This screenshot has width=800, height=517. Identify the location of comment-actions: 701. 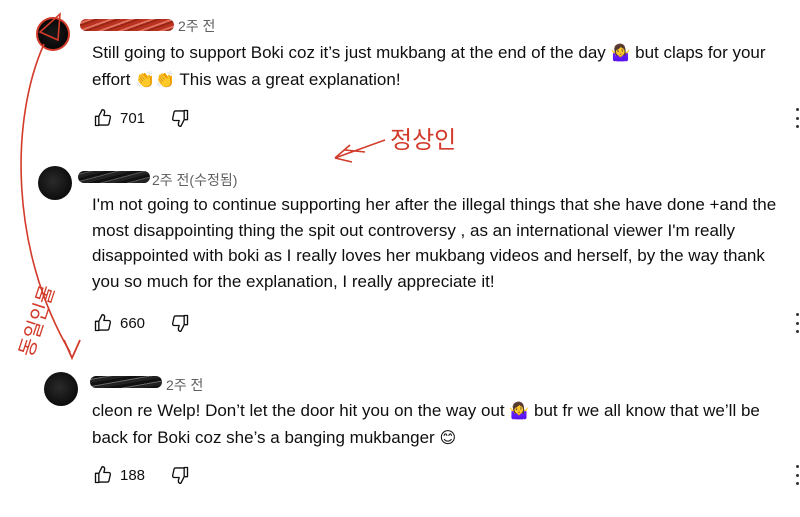
(141, 118).